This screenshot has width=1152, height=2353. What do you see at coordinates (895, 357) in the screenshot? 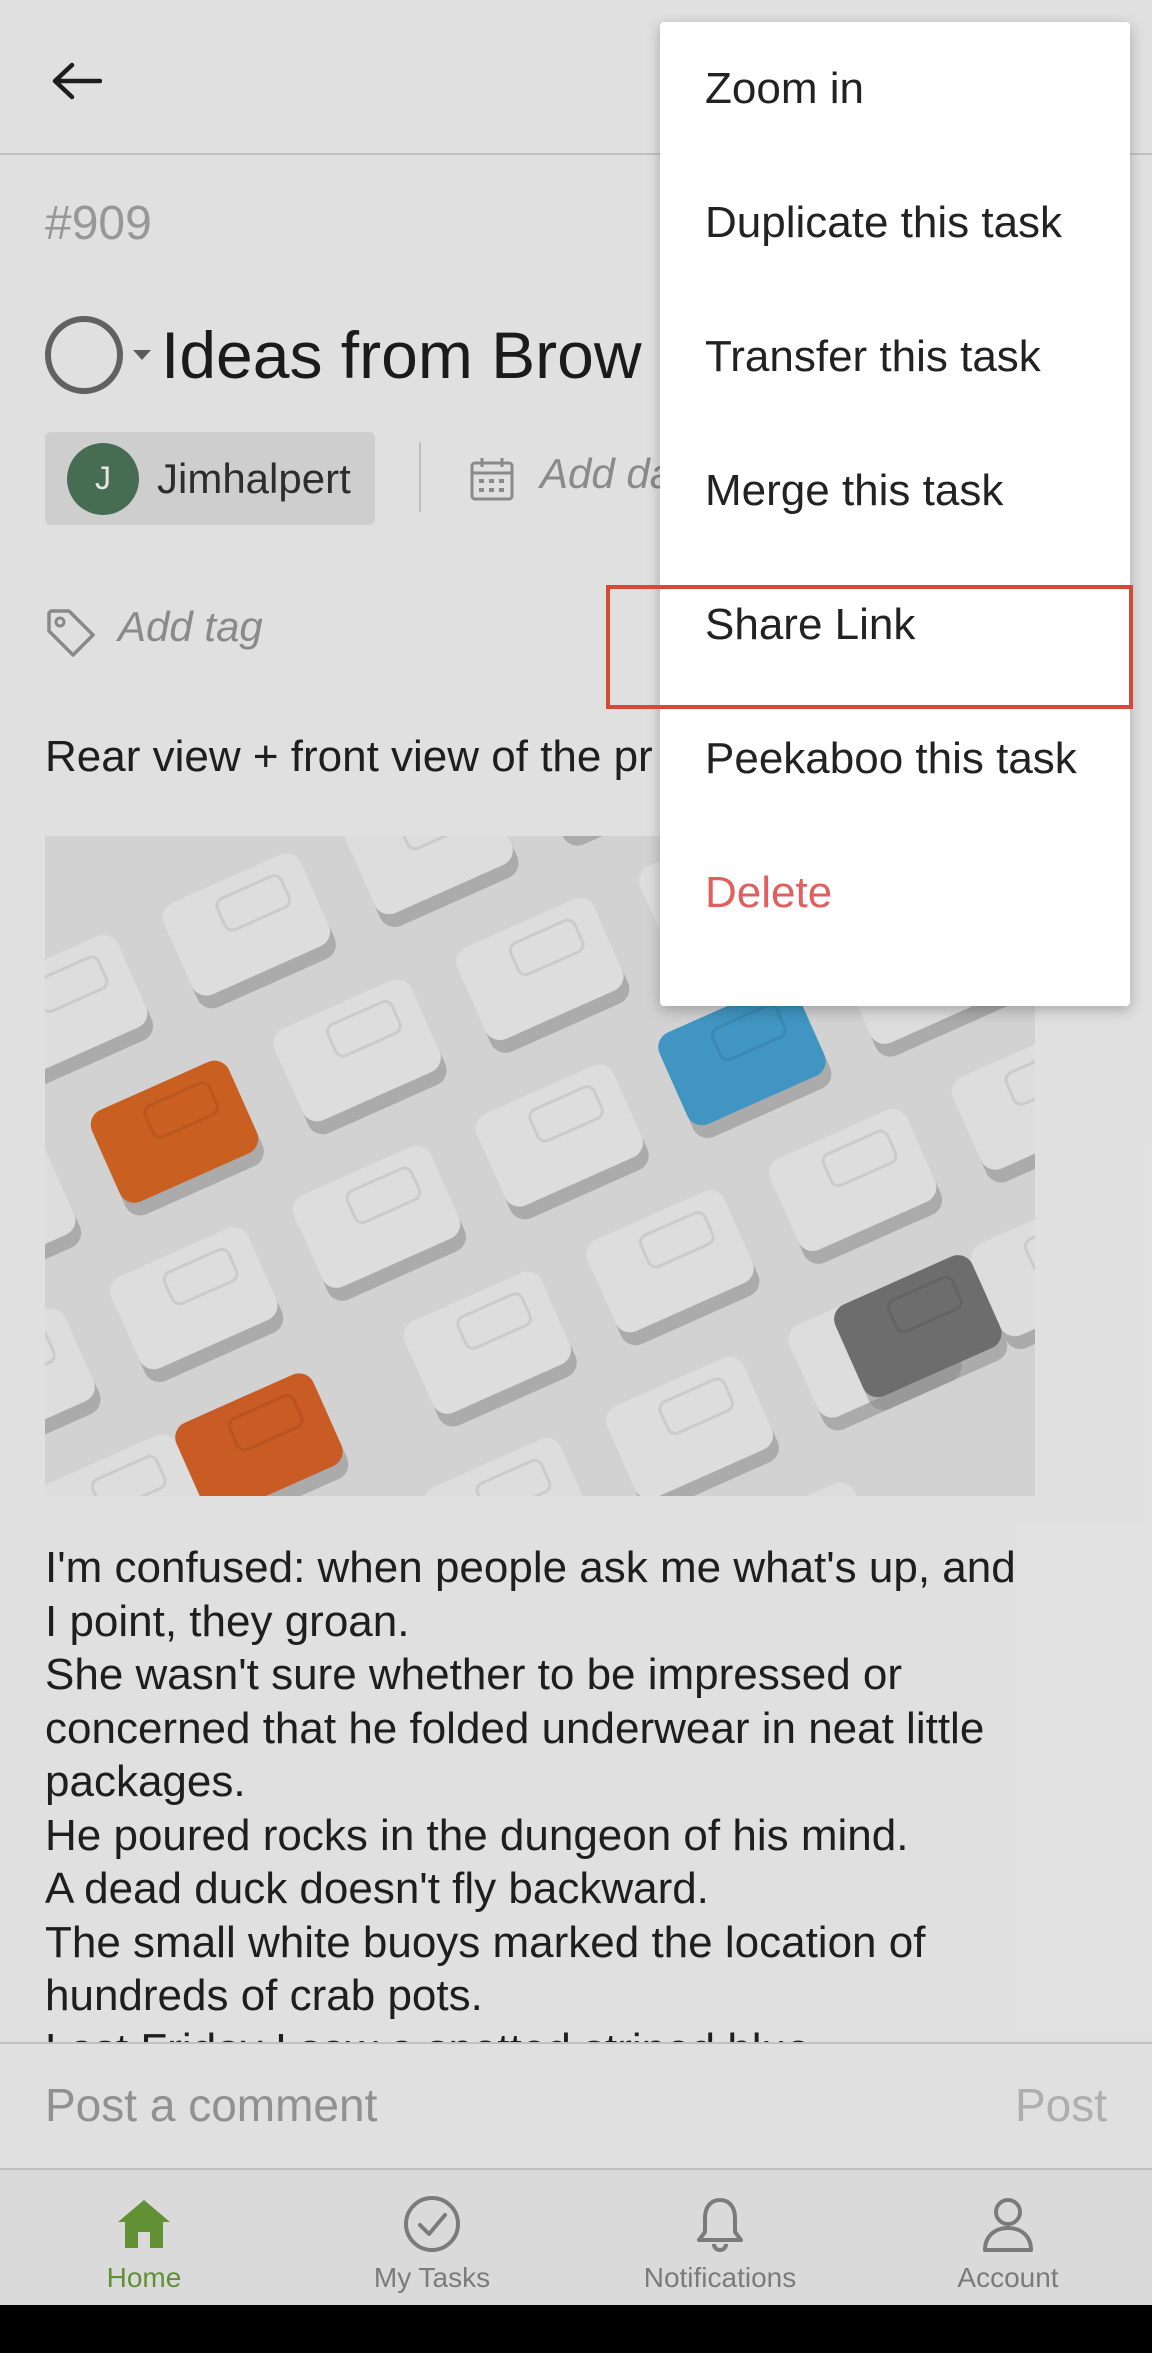
I see `menu-item-transfer: Transfer this task` at bounding box center [895, 357].